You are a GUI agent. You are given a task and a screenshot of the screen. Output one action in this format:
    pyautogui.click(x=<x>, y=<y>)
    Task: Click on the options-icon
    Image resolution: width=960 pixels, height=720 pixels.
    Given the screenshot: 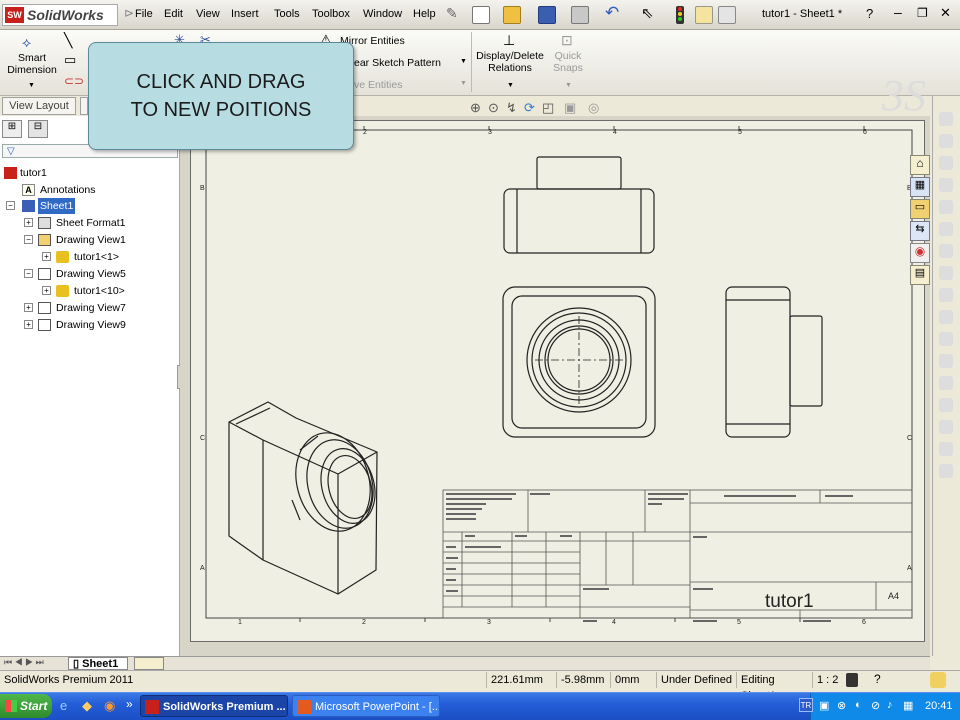 What is the action you would take?
    pyautogui.click(x=727, y=15)
    